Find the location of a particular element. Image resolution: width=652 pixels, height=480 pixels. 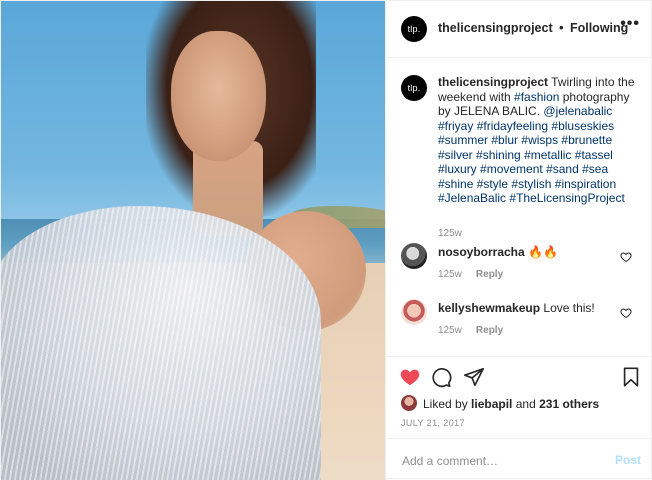

comment: nosoyborracha 🔥🔥 is located at coordinates (498, 252).